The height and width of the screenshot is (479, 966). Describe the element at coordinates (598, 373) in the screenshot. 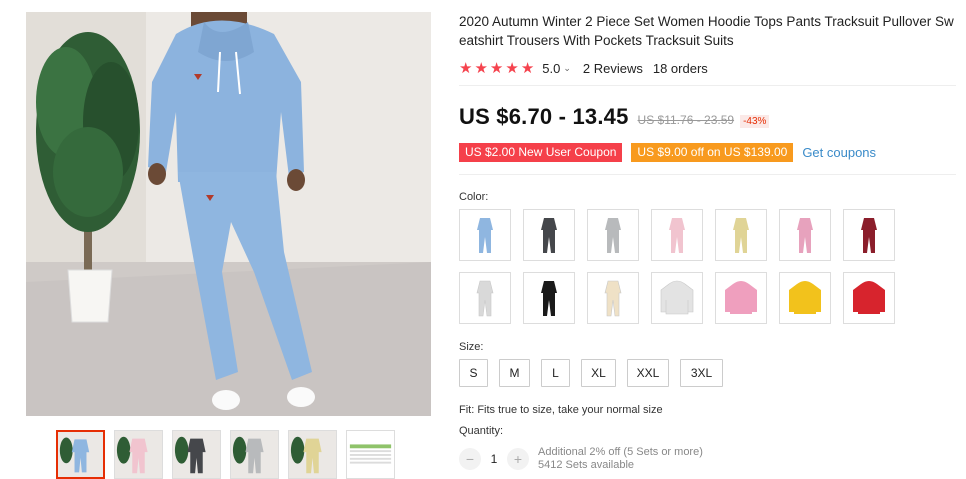

I see `size-option-xl: XL` at that location.